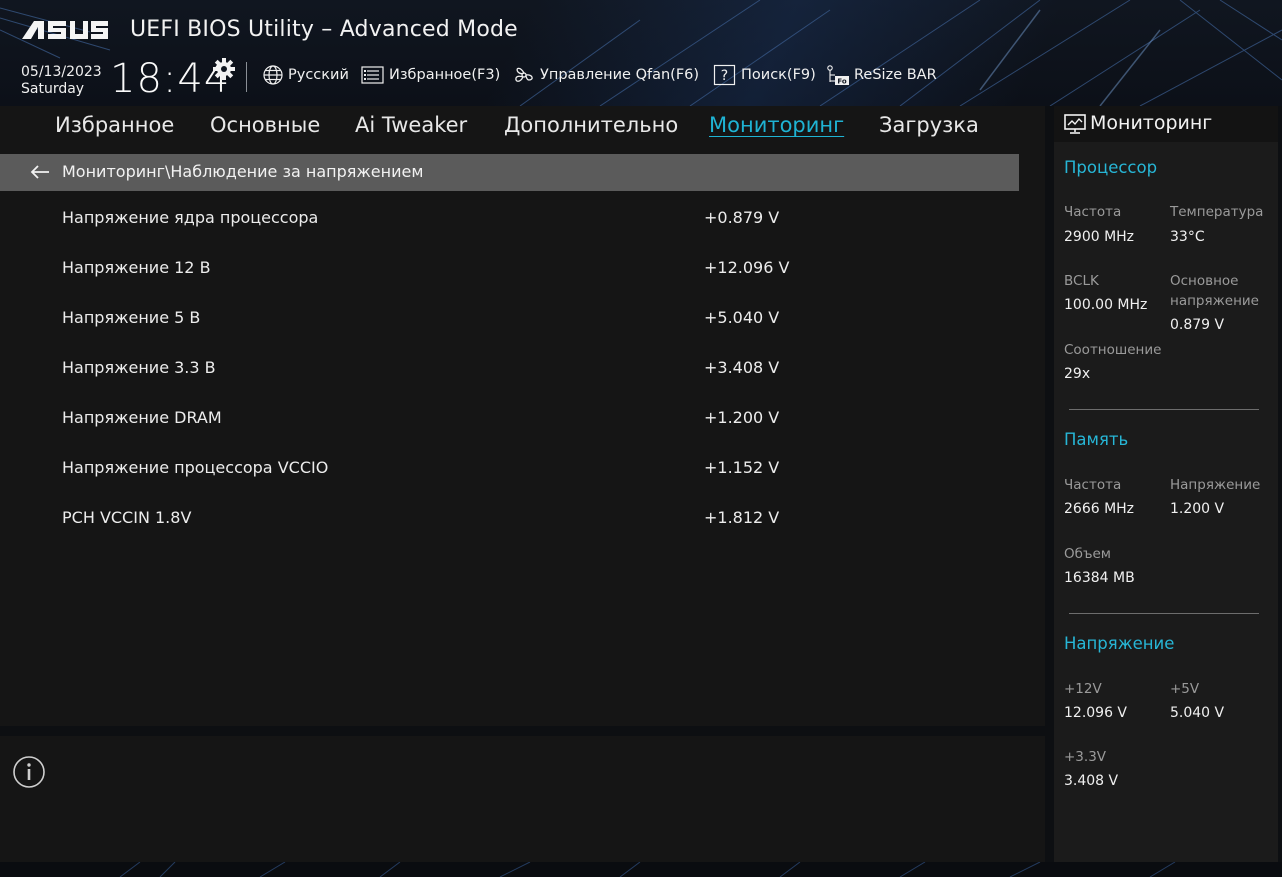 The width and height of the screenshot is (1282, 877). What do you see at coordinates (1215, 485) in the screenshot?
I see `mem-voltage-label: Напряжение` at bounding box center [1215, 485].